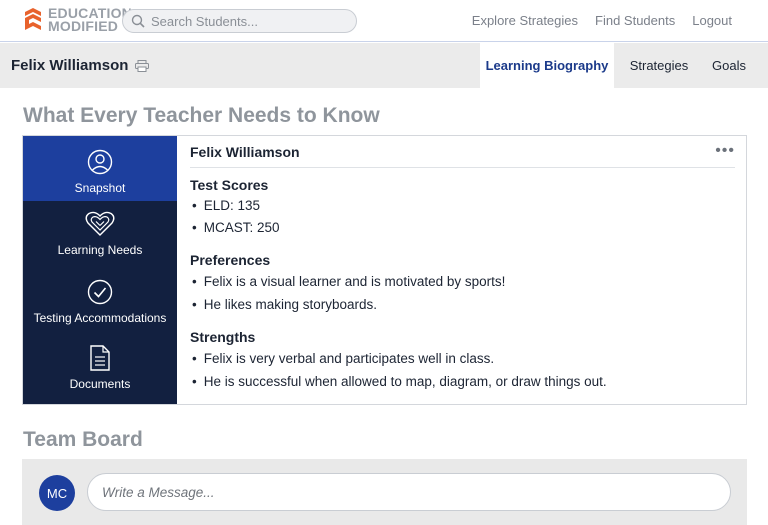 The image size is (768, 525). What do you see at coordinates (70, 65) in the screenshot?
I see `student-name: Felix Williamson` at bounding box center [70, 65].